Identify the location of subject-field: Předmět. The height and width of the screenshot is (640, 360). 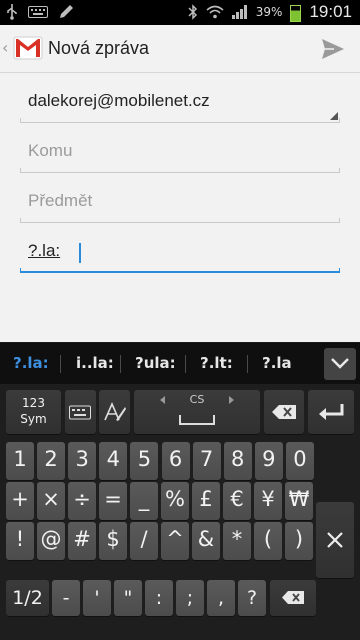
(180, 206).